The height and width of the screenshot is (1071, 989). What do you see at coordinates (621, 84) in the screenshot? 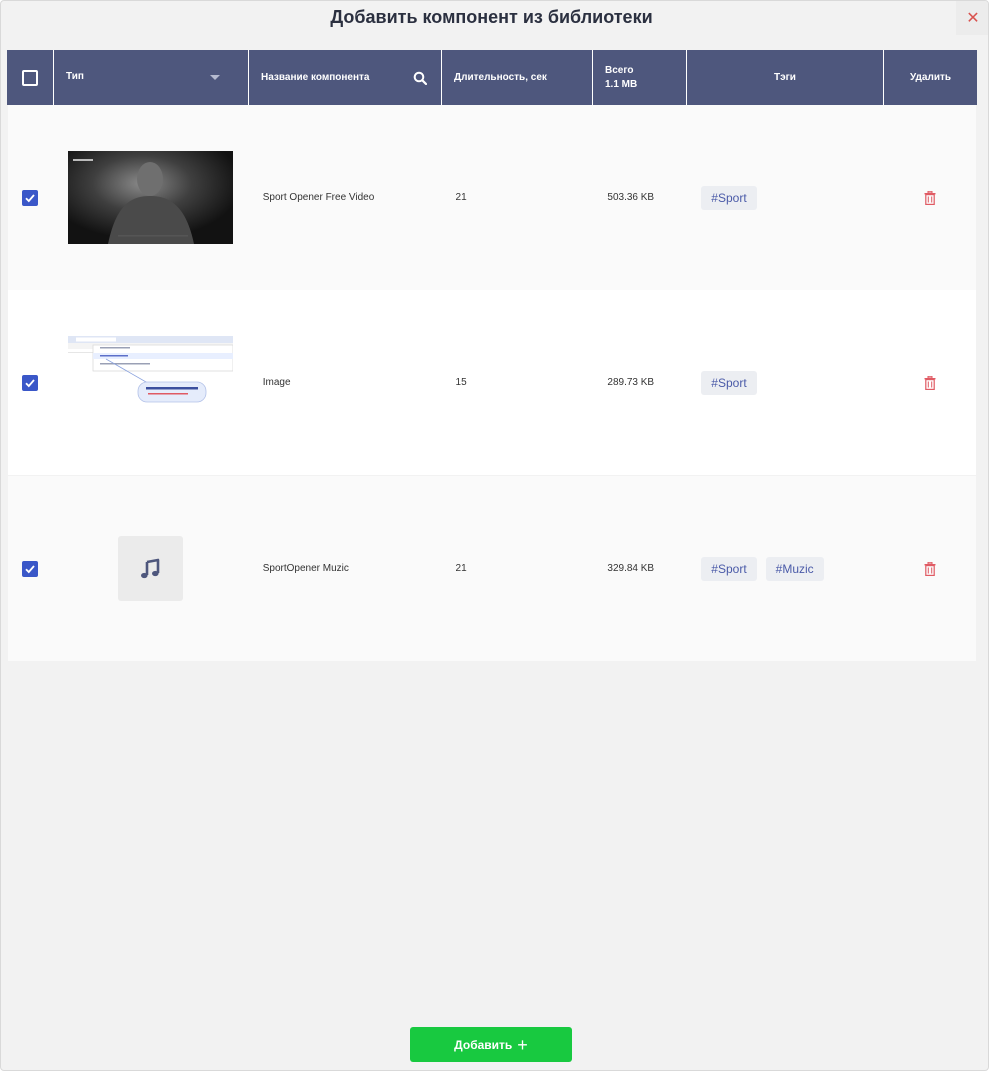
I see `header-total-value: 1.1 MB` at bounding box center [621, 84].